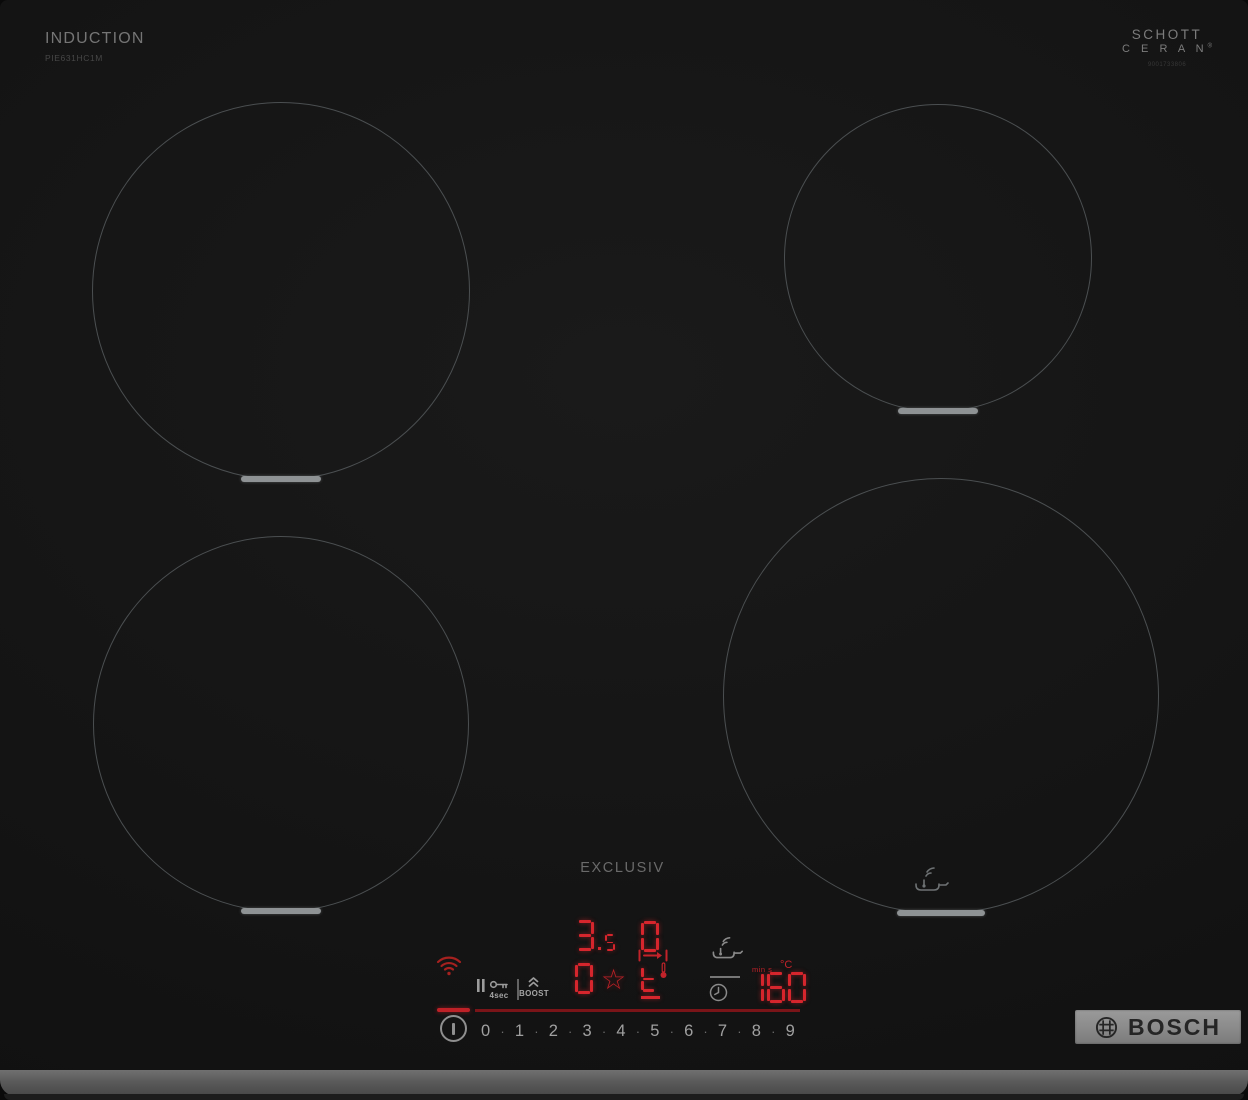 The image size is (1248, 1100). Describe the element at coordinates (650, 997) in the screenshot. I see `fry-display-underline` at that location.